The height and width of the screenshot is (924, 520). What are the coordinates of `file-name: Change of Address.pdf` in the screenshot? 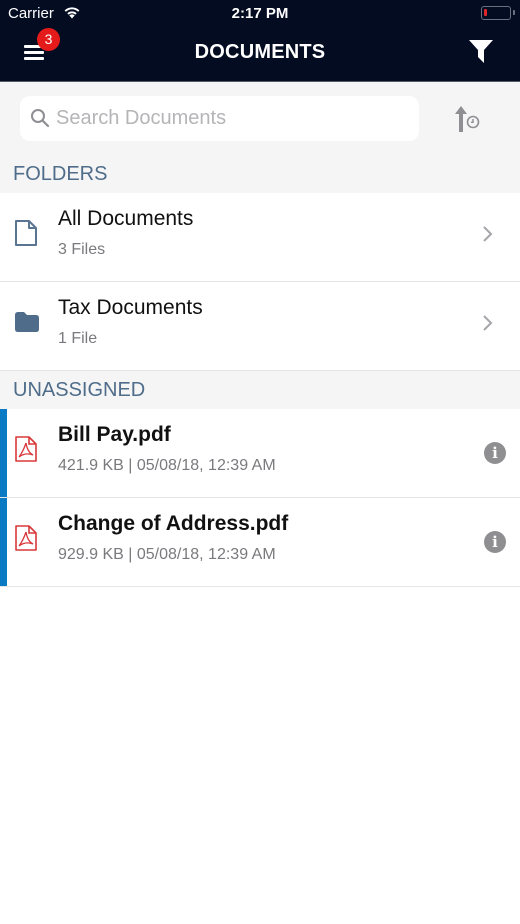 It's located at (173, 523).